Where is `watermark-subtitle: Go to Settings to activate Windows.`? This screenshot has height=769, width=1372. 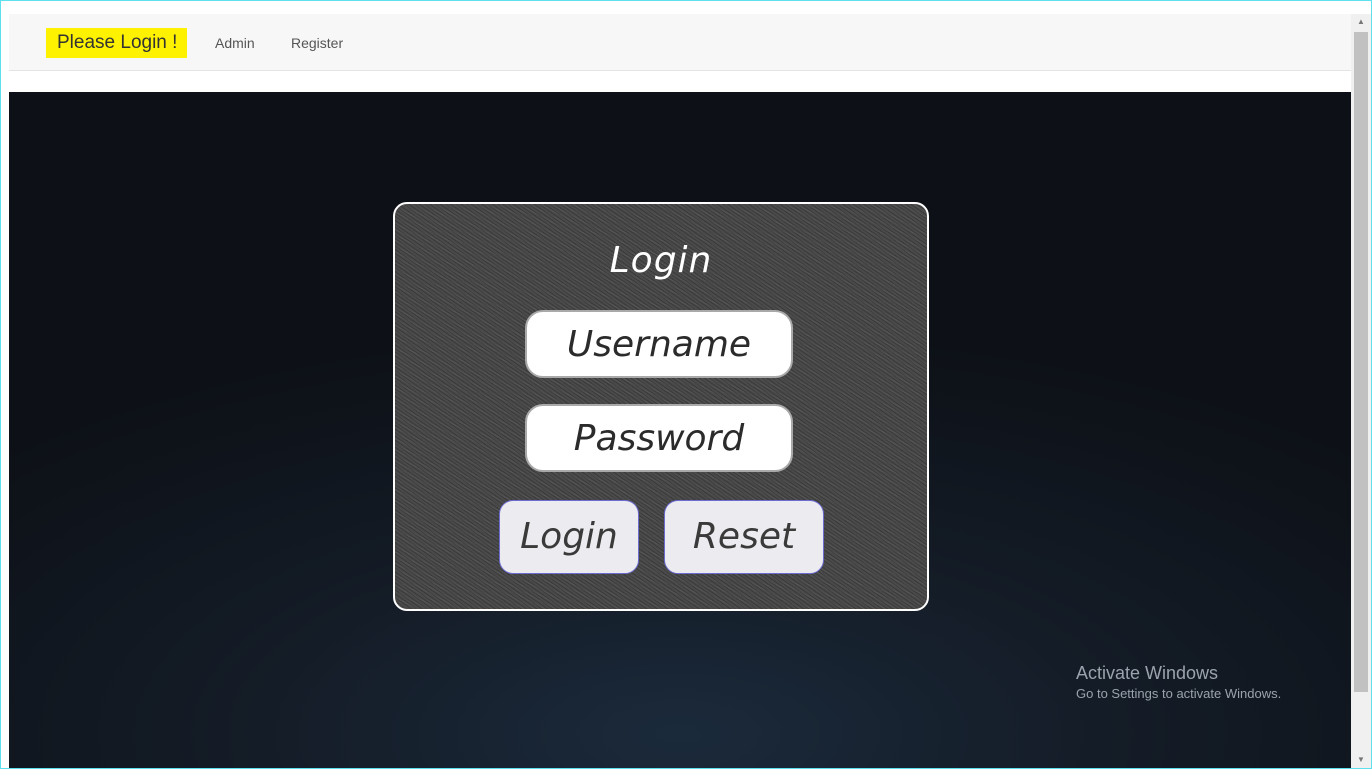
watermark-subtitle: Go to Settings to activate Windows. is located at coordinates (1179, 693).